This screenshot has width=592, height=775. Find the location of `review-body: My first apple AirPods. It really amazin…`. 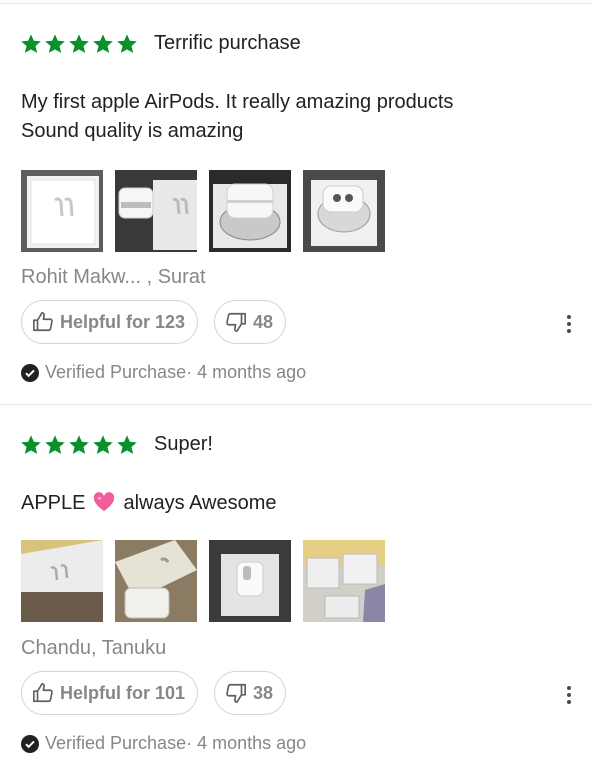

review-body: My first apple AirPods. It really amazin… is located at coordinates (237, 116).